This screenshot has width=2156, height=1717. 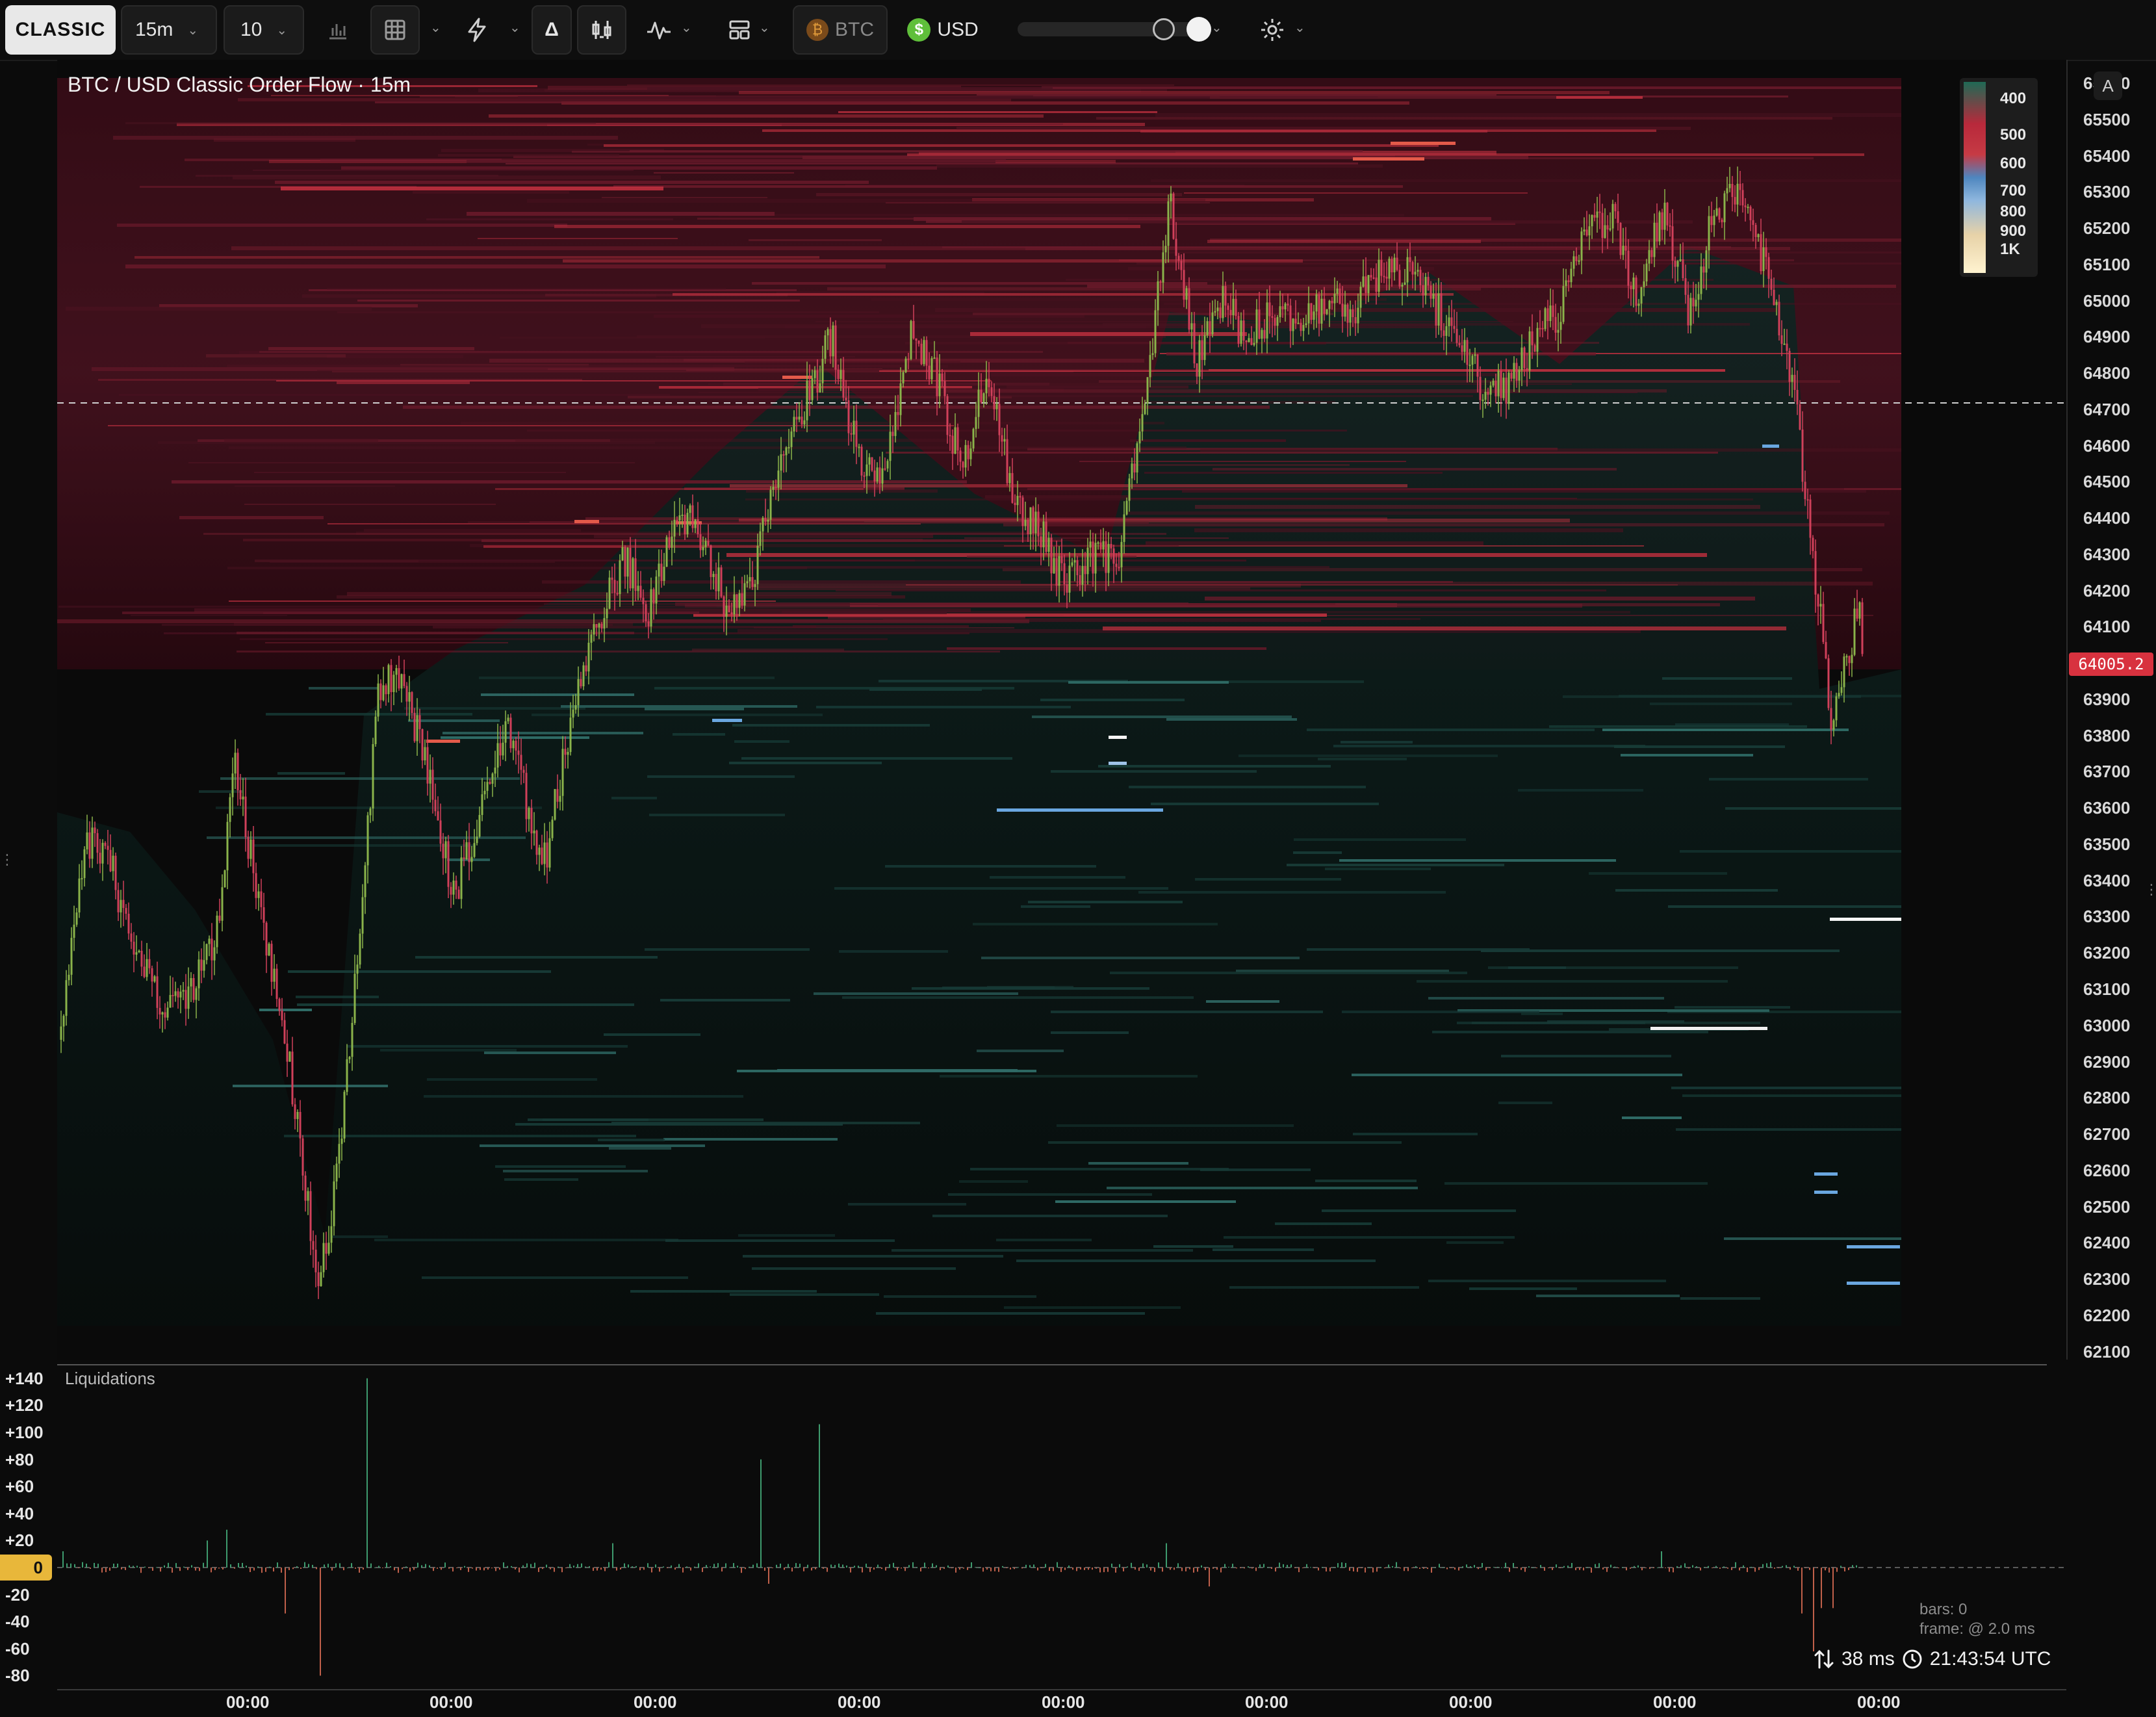 What do you see at coordinates (2150, 889) in the screenshot?
I see `right-resize-handle-icon: ⋮` at bounding box center [2150, 889].